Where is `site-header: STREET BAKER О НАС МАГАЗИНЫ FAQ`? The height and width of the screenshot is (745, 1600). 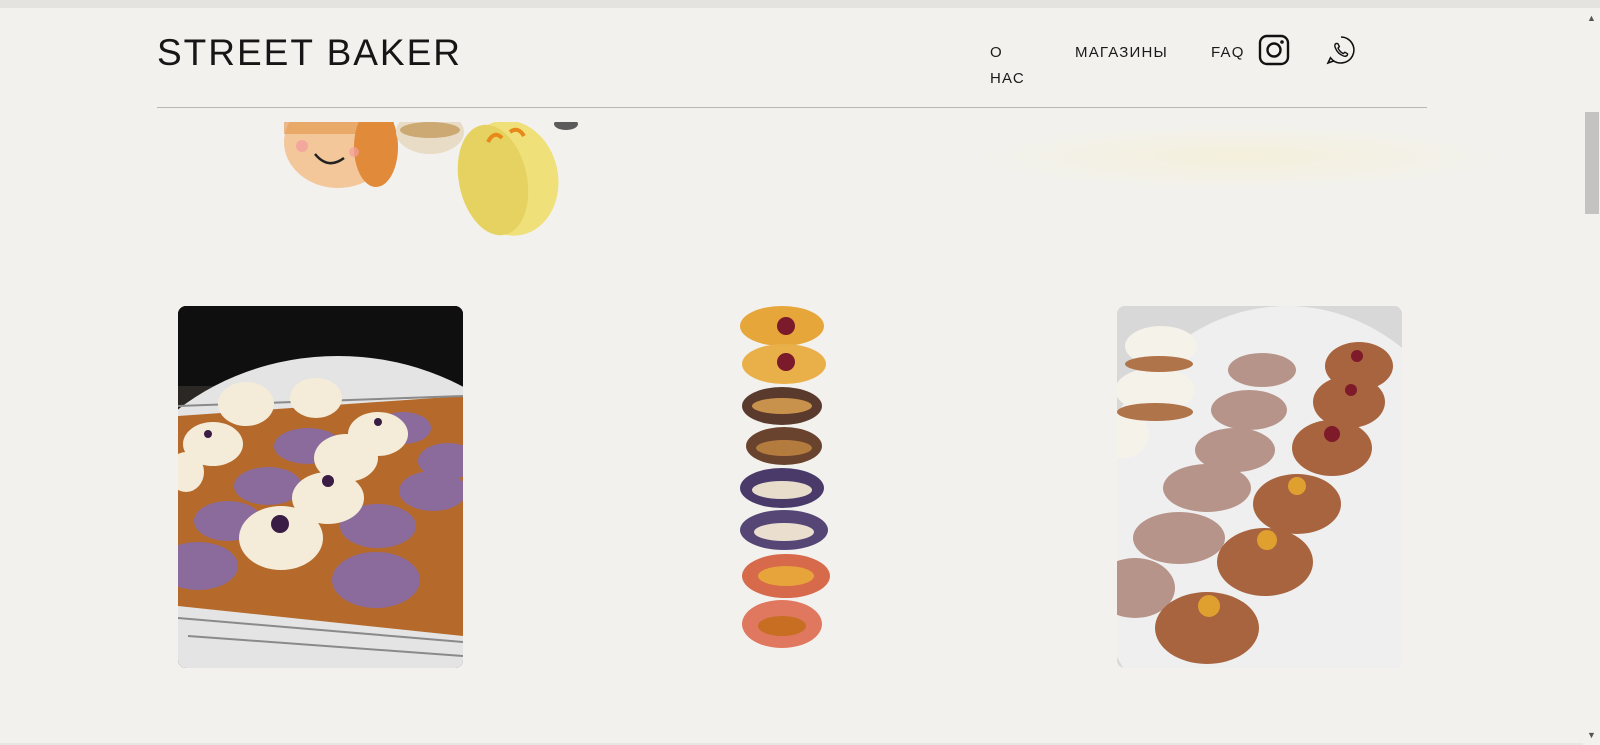
site-header: STREET BAKER О НАС МАГАЗИНЫ FAQ is located at coordinates (792, 58).